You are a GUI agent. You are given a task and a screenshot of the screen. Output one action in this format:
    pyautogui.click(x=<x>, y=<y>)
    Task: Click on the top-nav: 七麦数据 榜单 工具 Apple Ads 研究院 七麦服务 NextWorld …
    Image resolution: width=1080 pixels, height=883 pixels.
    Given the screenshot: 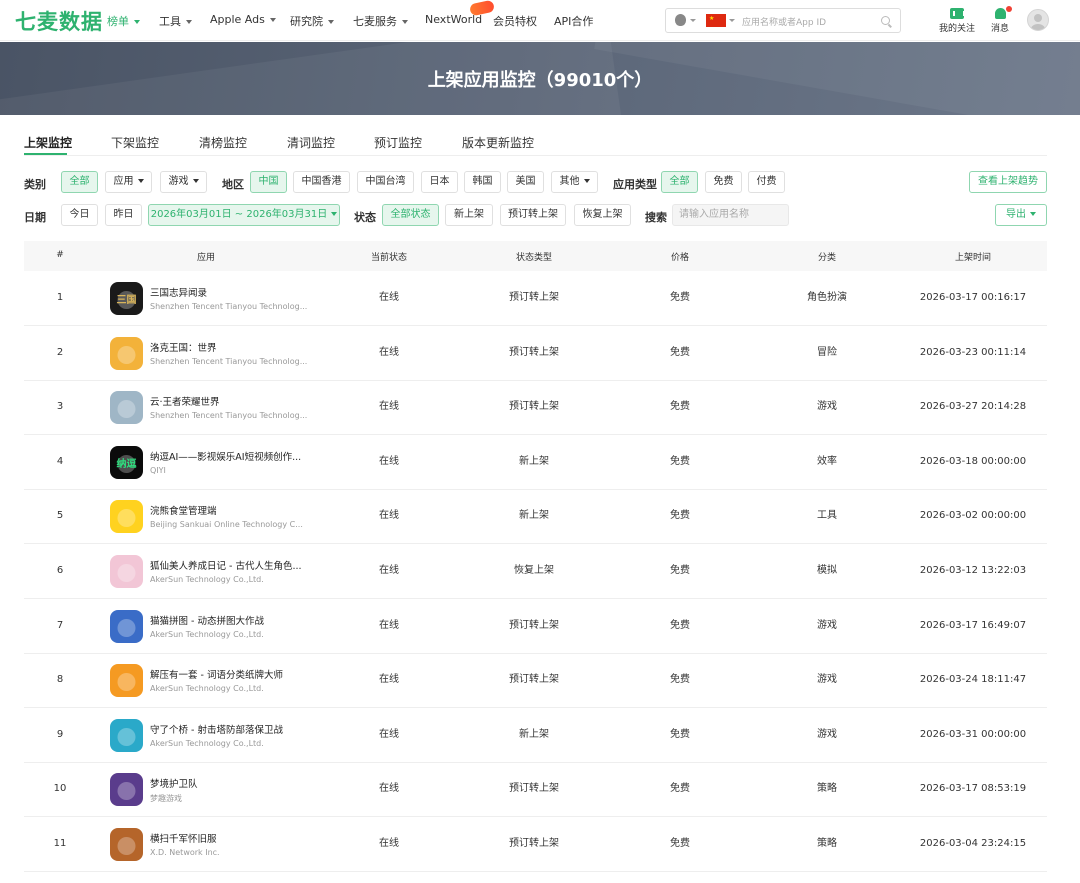 What is the action you would take?
    pyautogui.click(x=540, y=20)
    